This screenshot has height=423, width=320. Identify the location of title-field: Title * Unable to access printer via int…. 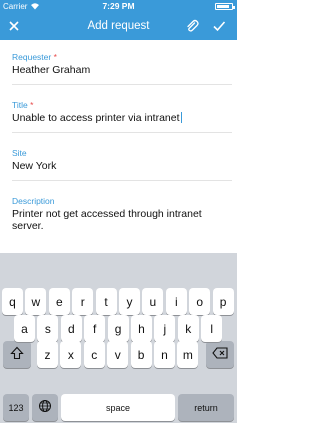
(122, 116).